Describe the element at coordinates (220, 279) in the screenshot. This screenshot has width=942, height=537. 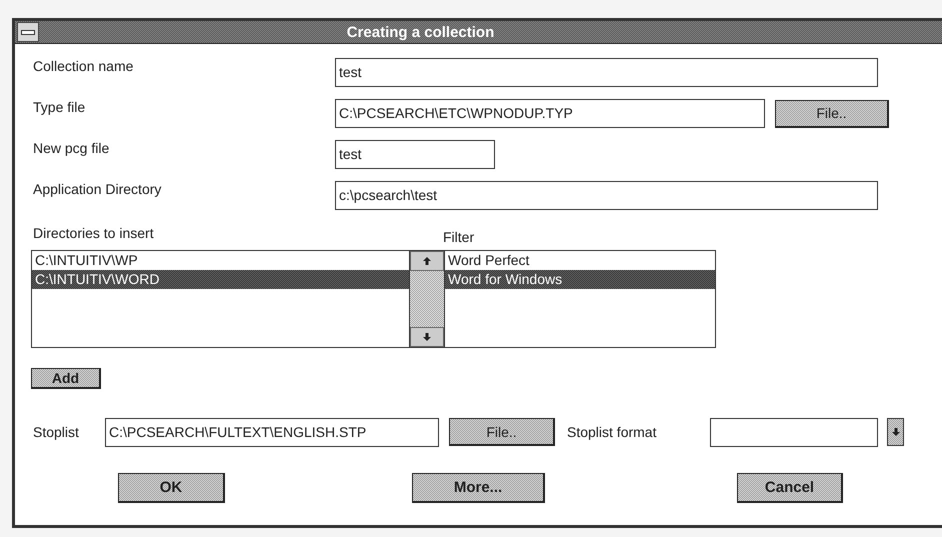
I see `list-item: C:\INTUITIV\WORD` at that location.